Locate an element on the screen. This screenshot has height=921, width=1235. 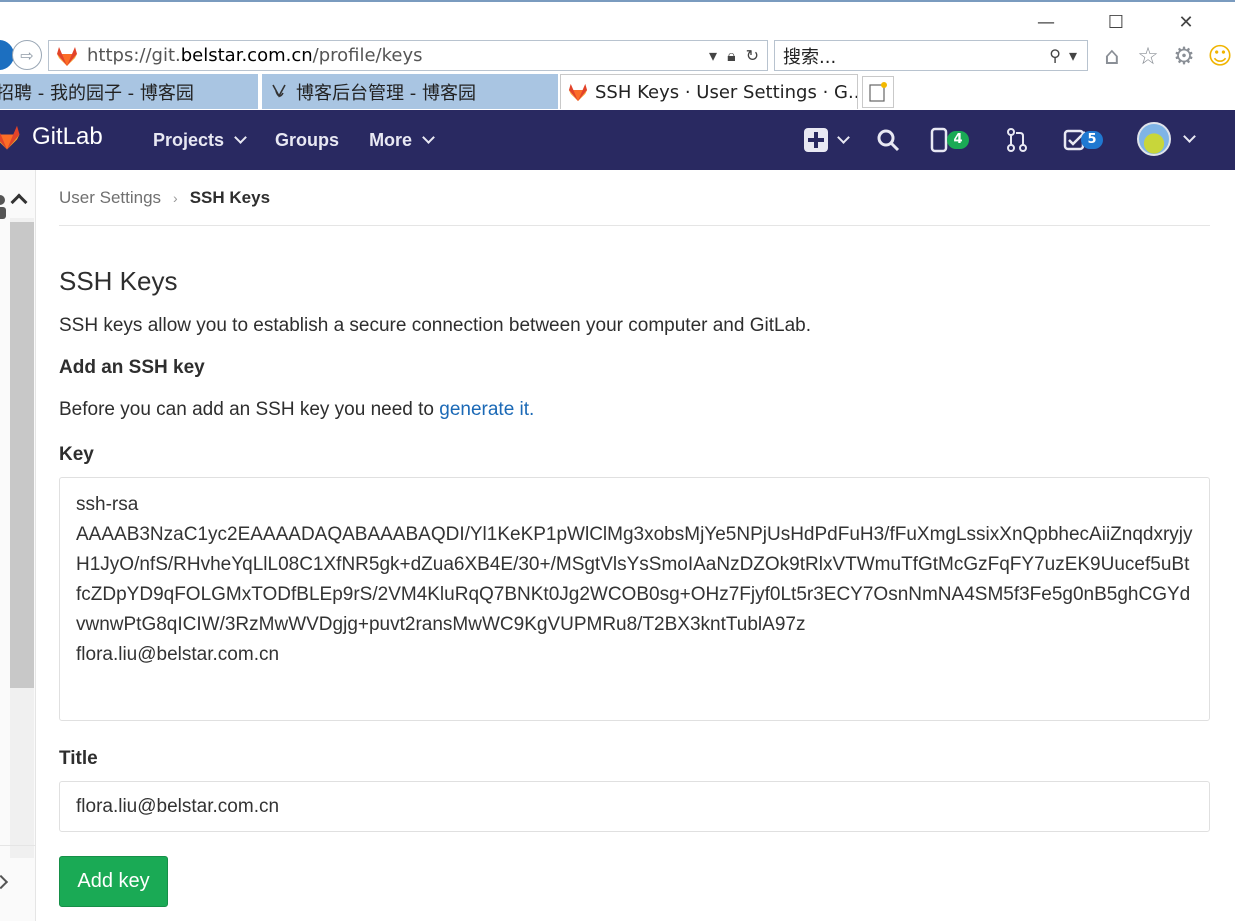
sidebar-scrollbar is located at coordinates (22, 455).